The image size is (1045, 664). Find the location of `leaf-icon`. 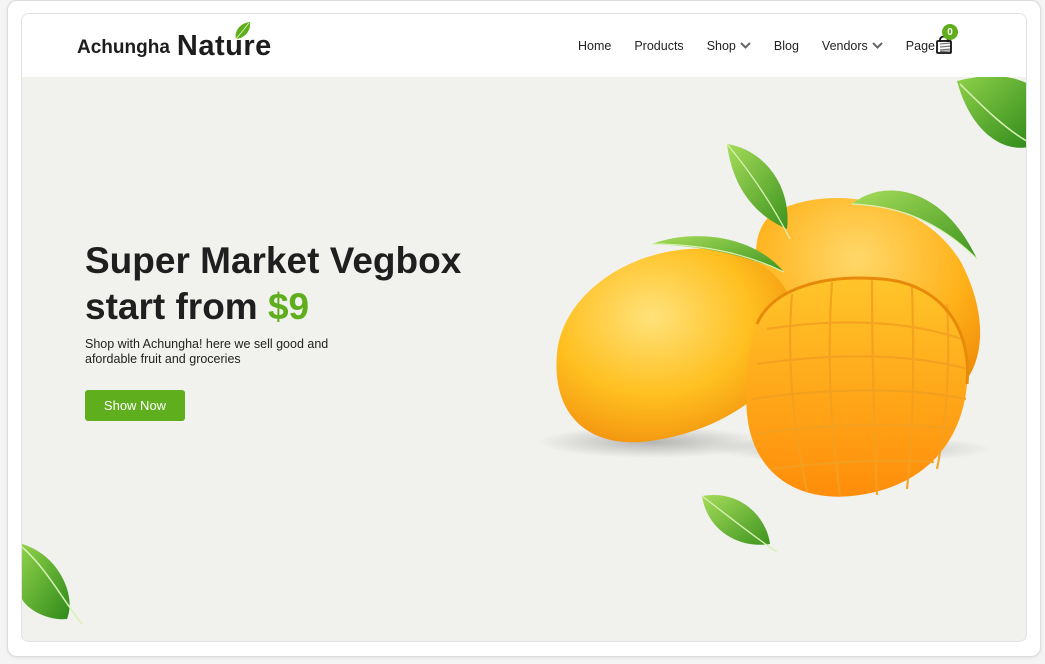

leaf-icon is located at coordinates (242, 31).